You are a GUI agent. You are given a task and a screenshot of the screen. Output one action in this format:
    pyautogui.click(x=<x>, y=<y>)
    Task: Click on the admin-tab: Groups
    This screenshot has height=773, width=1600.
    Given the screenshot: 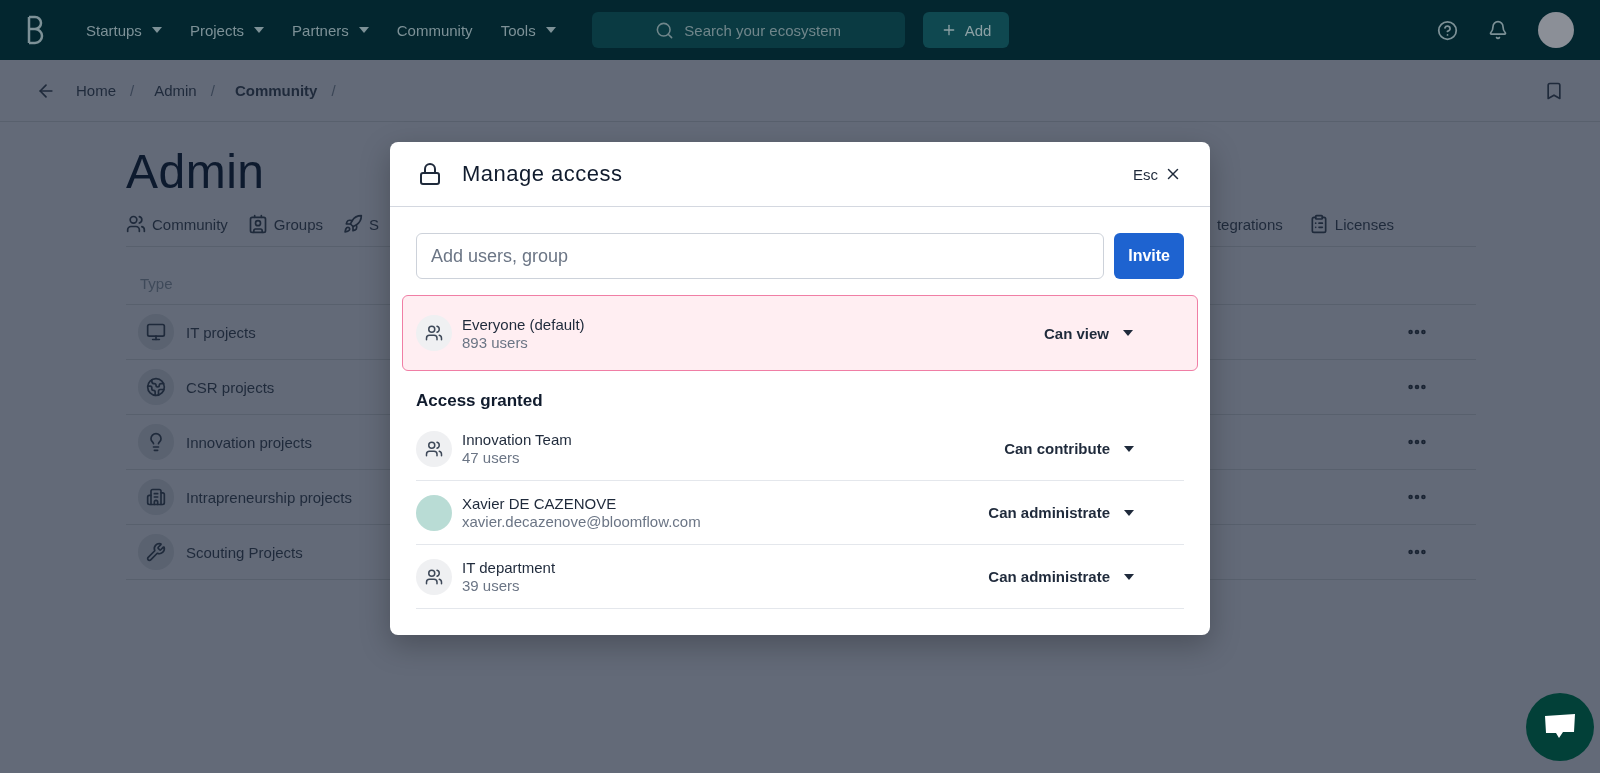 What is the action you would take?
    pyautogui.click(x=285, y=224)
    